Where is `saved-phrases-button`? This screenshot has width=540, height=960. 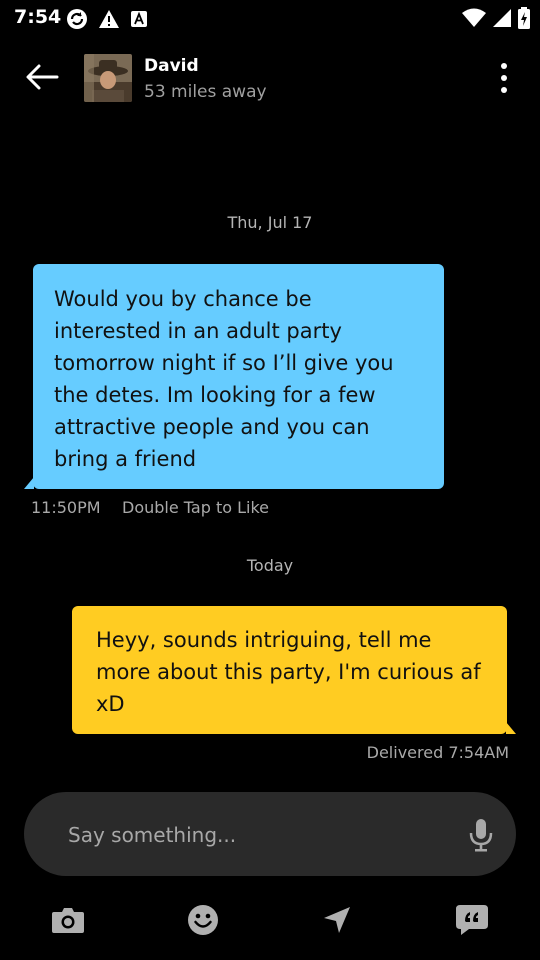 saved-phrases-button is located at coordinates (472, 920).